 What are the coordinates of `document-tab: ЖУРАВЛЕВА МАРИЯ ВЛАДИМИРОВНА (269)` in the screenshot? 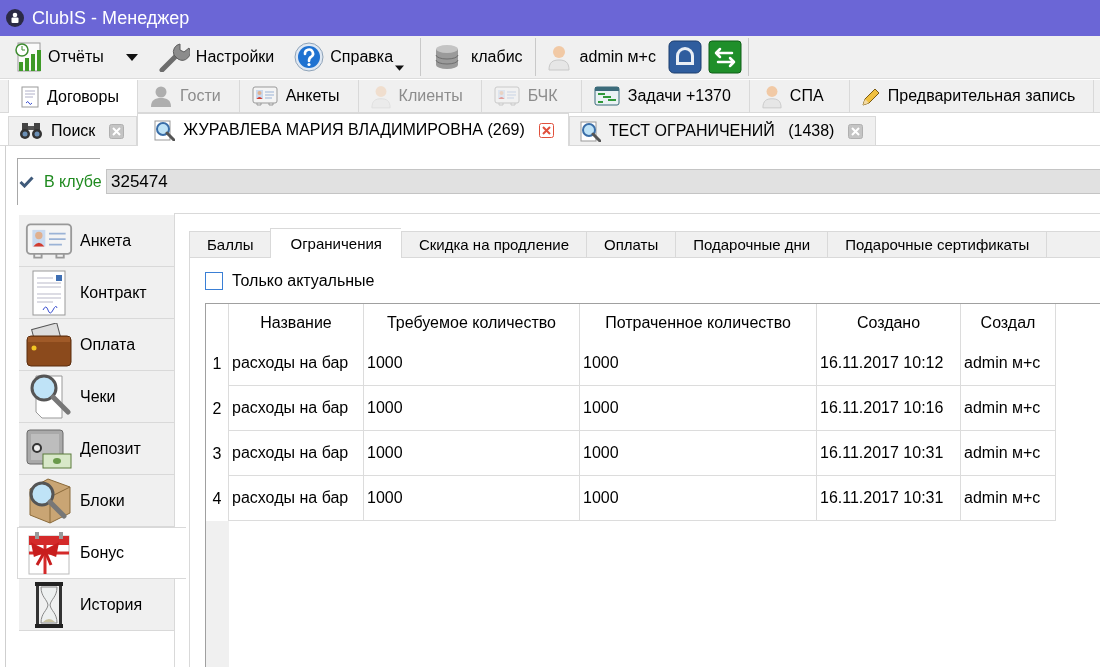 It's located at (353, 129).